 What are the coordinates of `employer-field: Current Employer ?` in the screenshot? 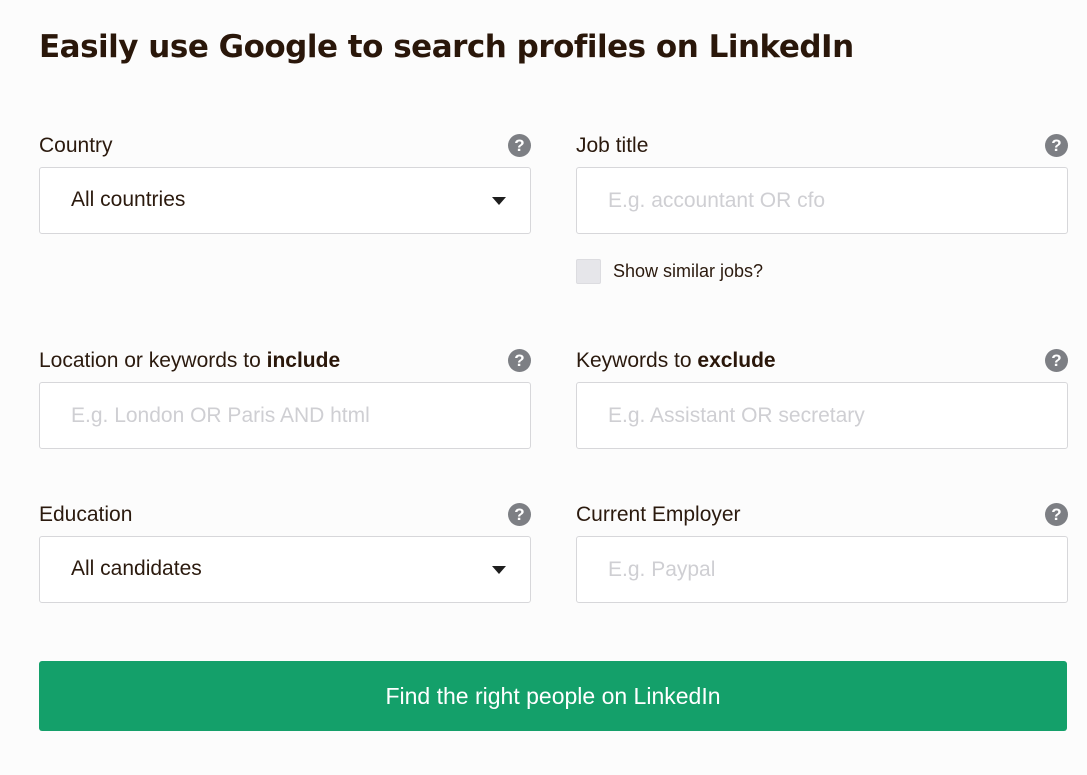 It's located at (822, 552).